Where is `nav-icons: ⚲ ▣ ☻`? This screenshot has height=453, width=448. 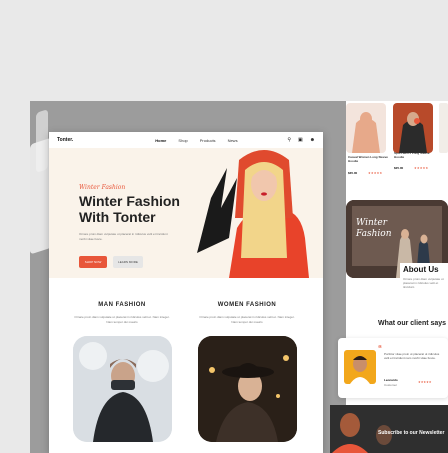 nav-icons: ⚲ ▣ ☻ is located at coordinates (301, 140).